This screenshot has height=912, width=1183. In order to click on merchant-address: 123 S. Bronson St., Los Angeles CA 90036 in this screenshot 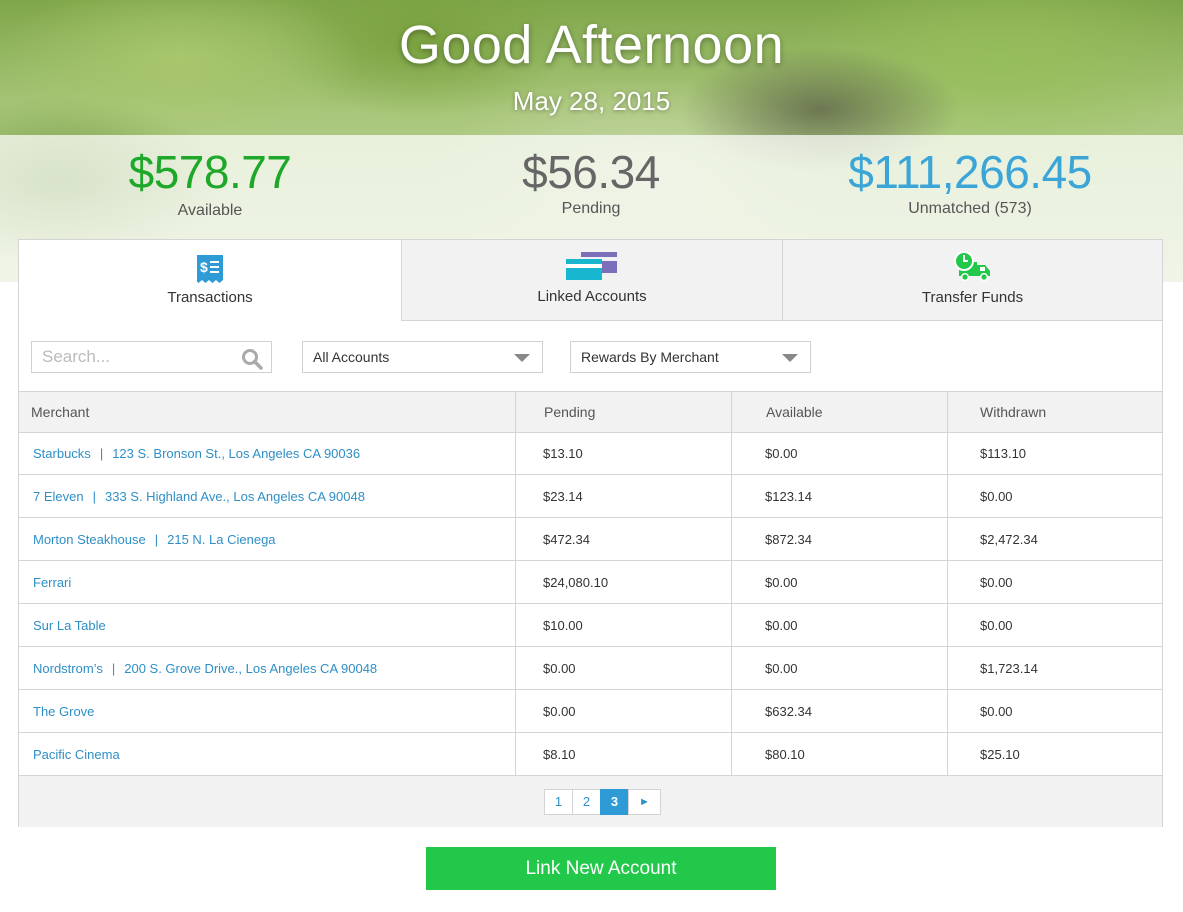, I will do `click(236, 453)`.